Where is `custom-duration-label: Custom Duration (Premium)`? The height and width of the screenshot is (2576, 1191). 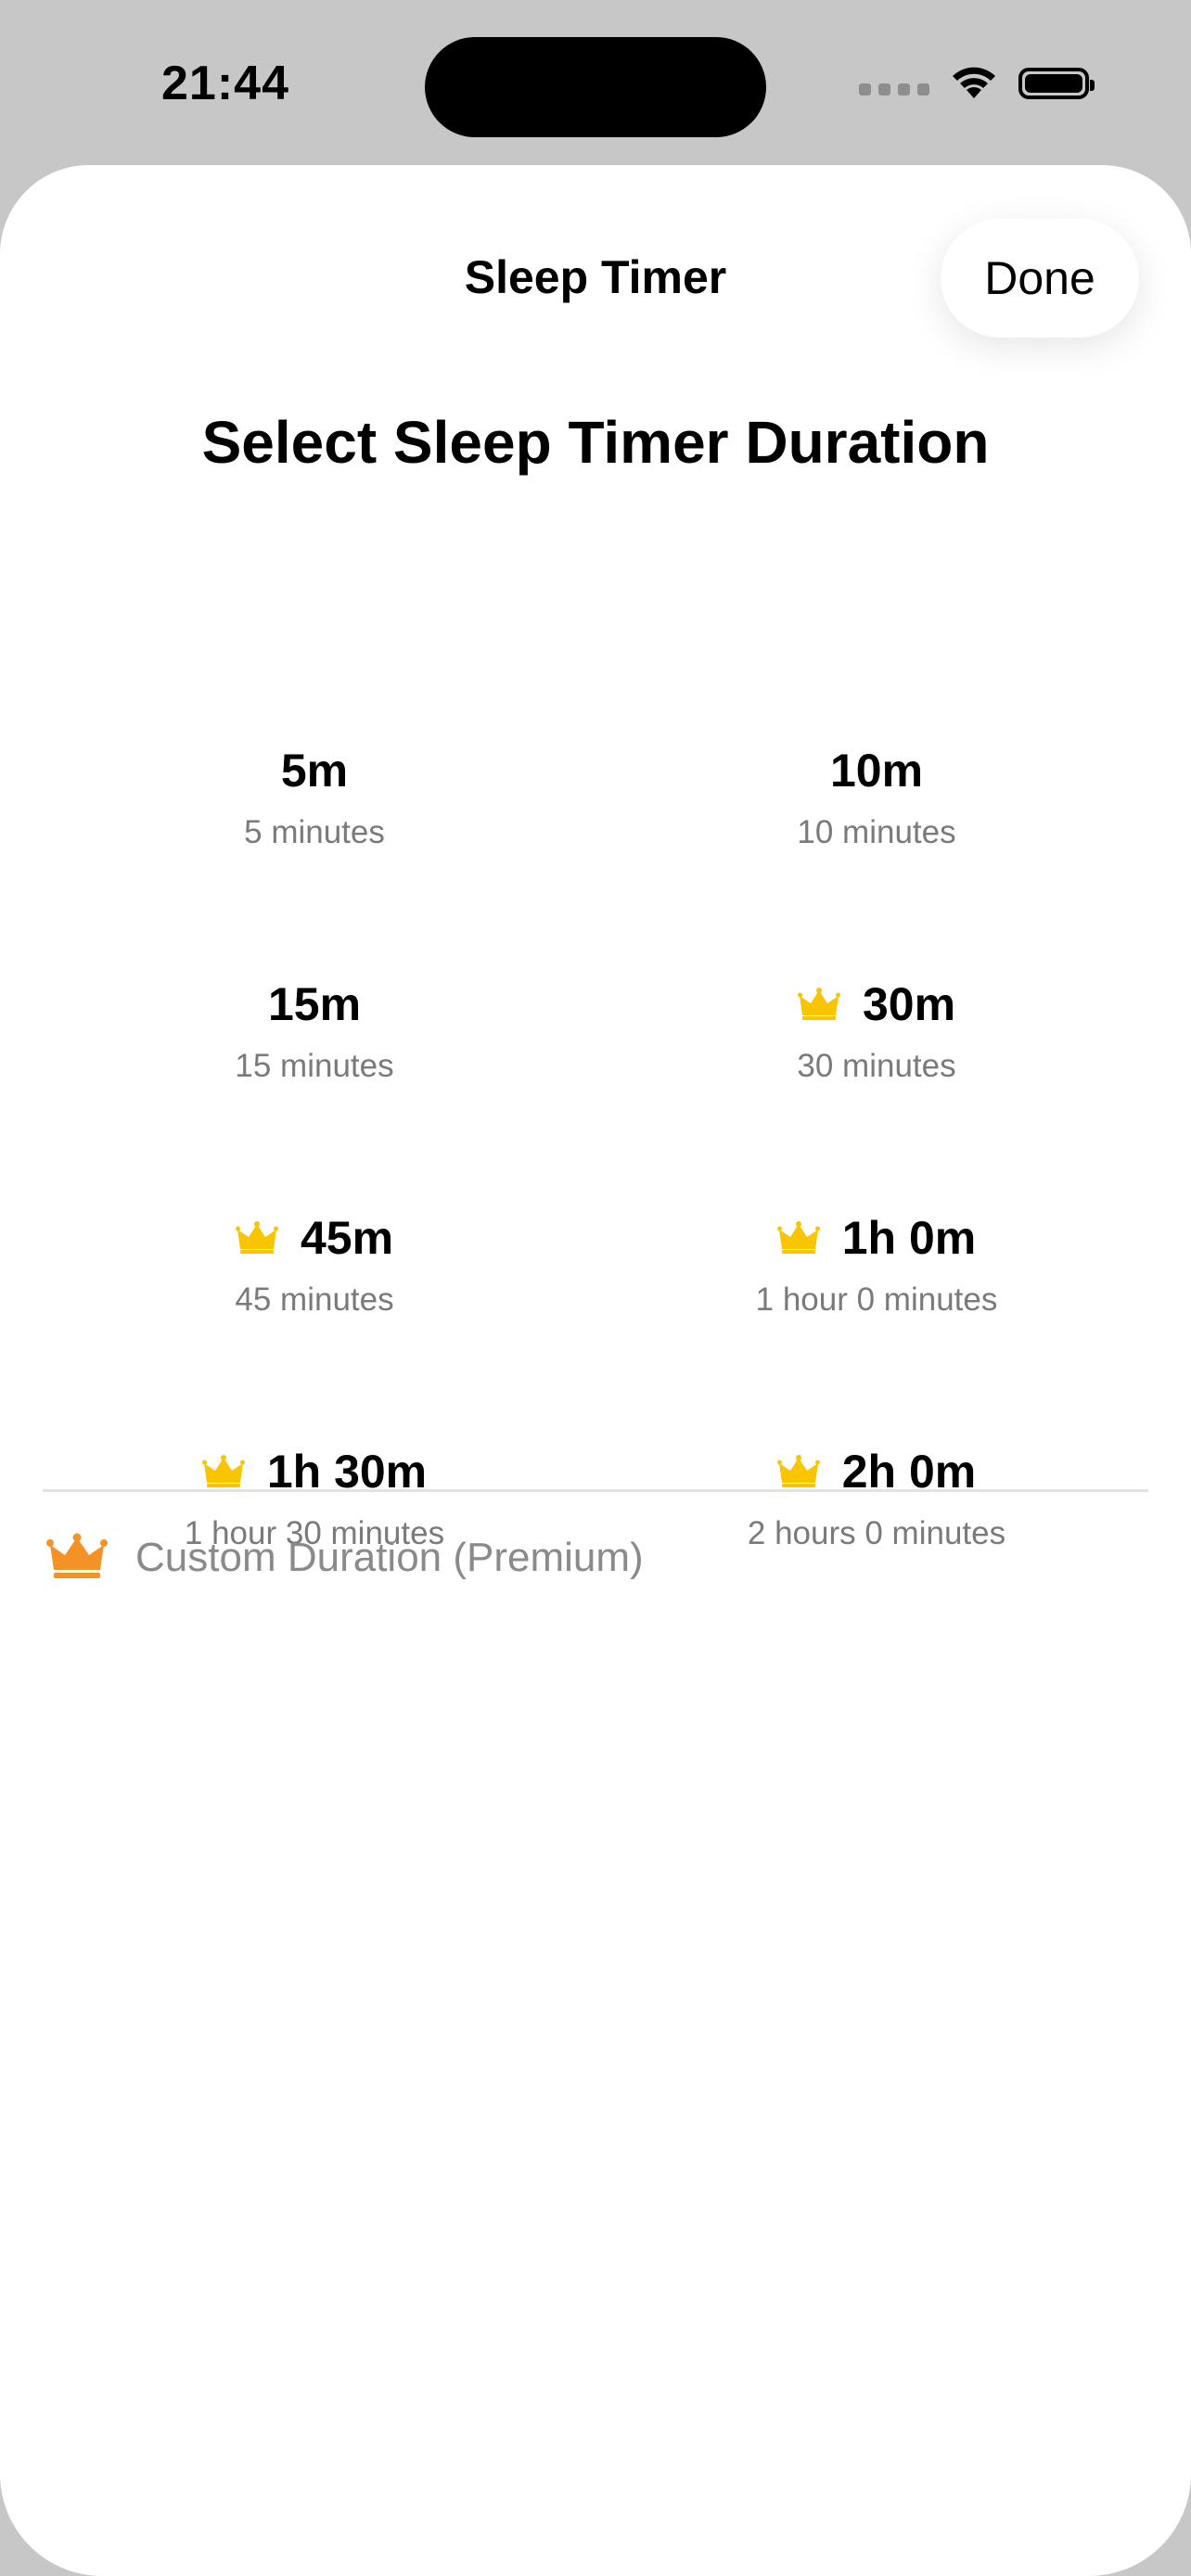 custom-duration-label: Custom Duration (Premium) is located at coordinates (389, 1558).